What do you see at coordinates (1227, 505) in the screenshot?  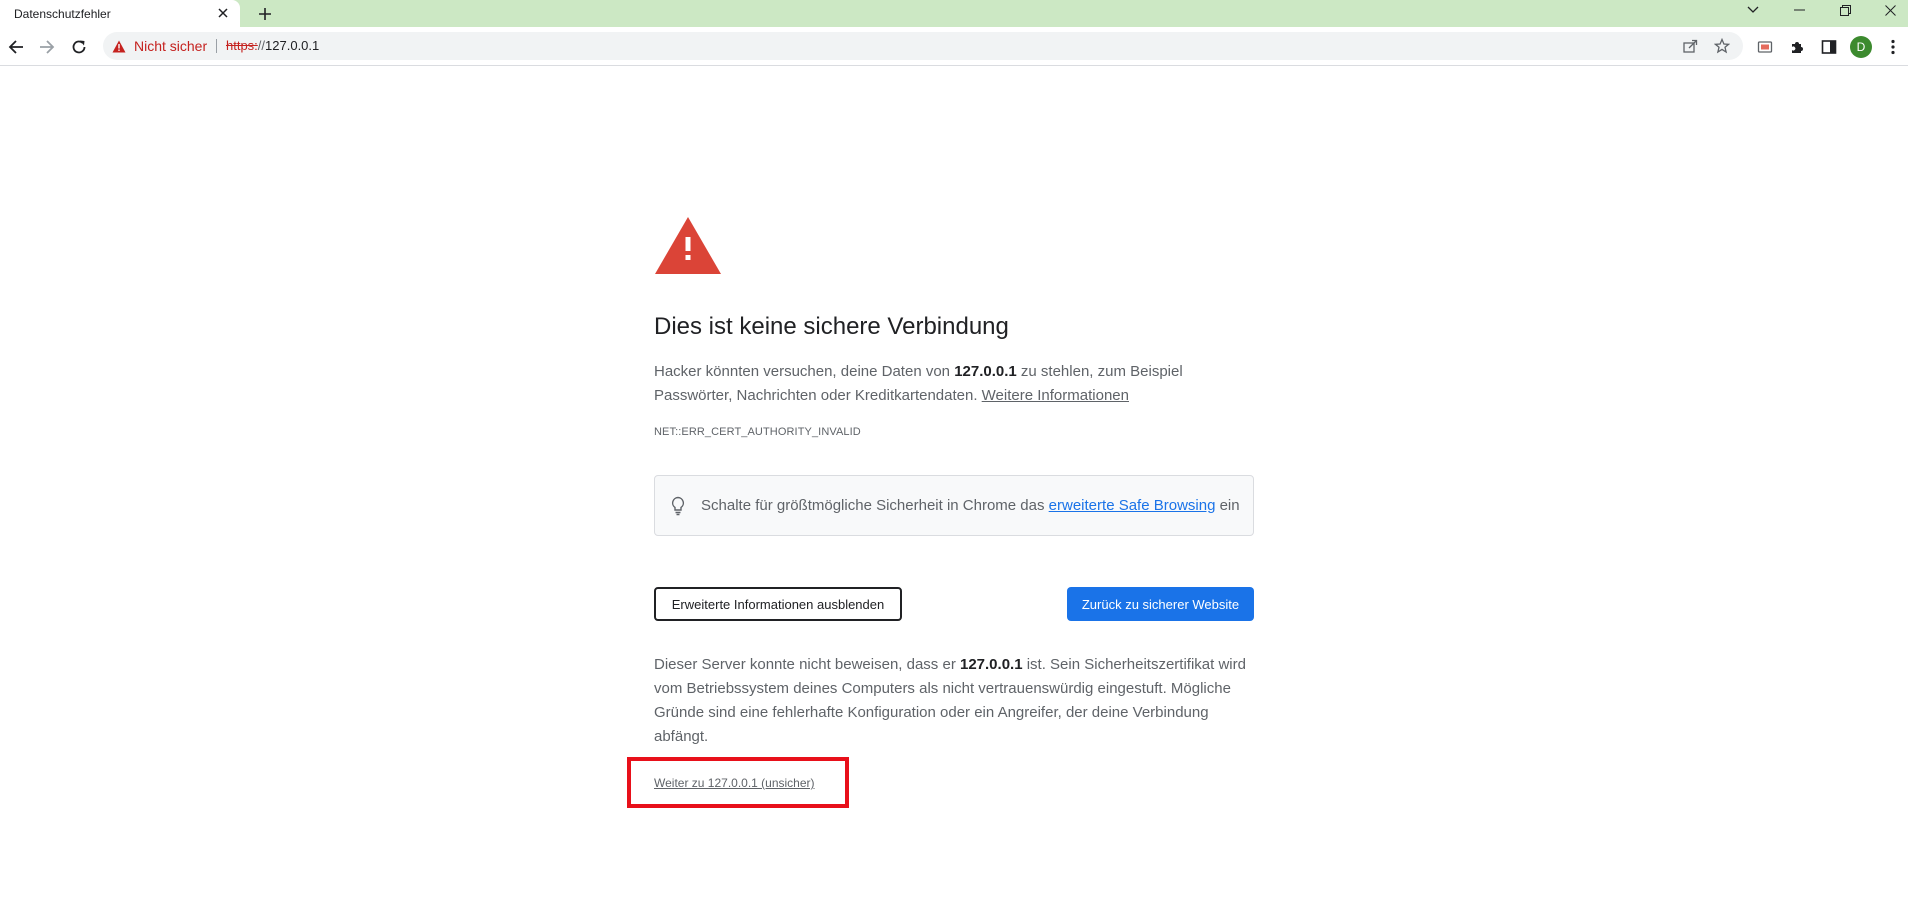 I see `safe-browsing-post: ein` at bounding box center [1227, 505].